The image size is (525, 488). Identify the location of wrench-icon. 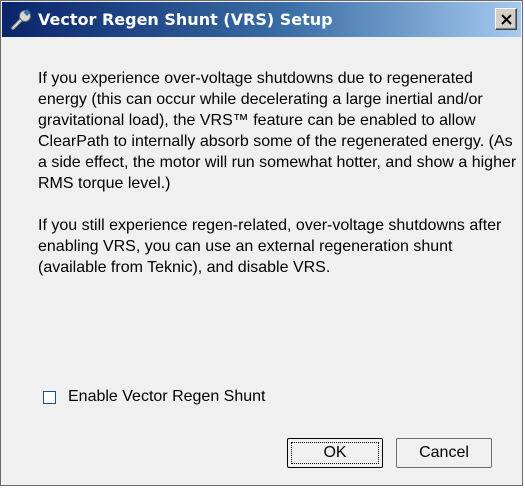
(21, 19).